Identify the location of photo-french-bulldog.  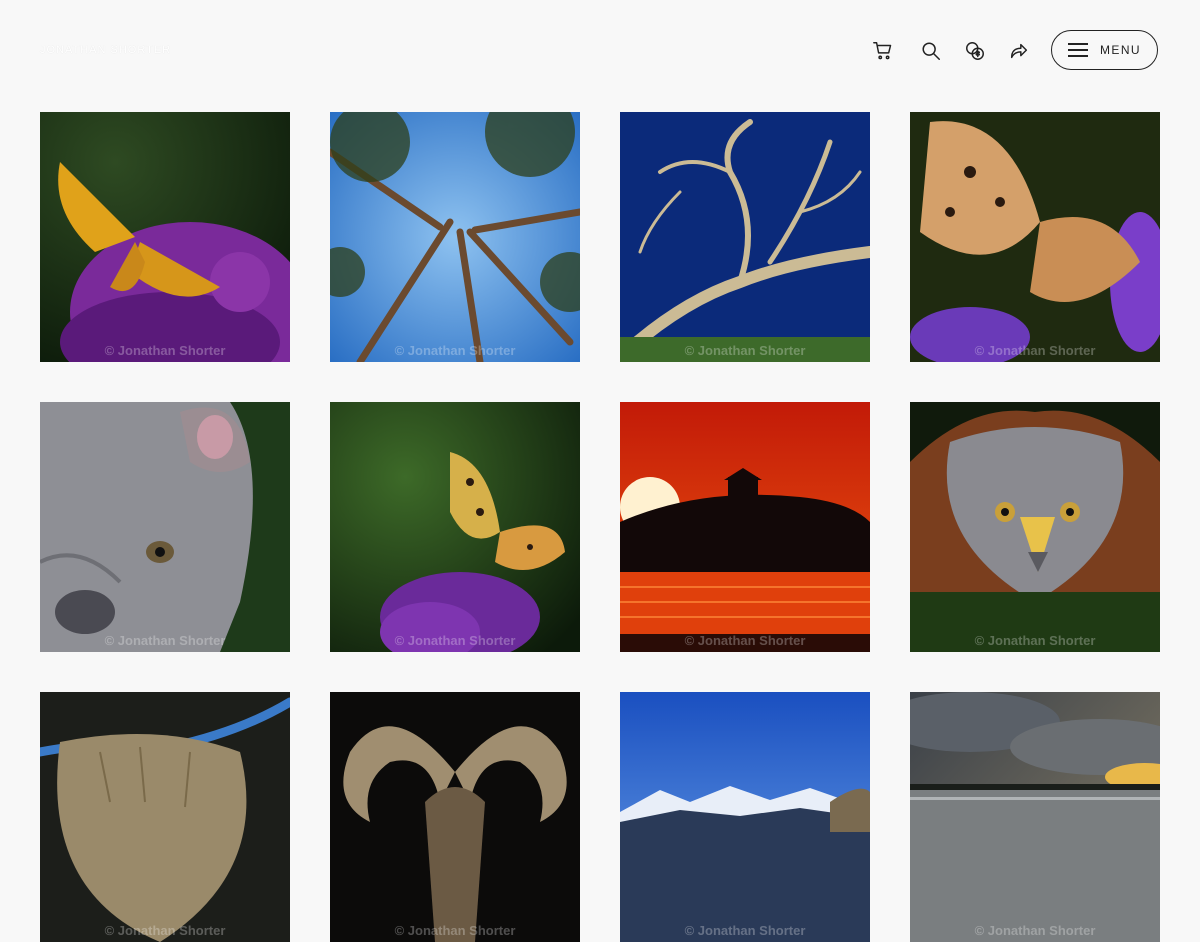
(165, 527).